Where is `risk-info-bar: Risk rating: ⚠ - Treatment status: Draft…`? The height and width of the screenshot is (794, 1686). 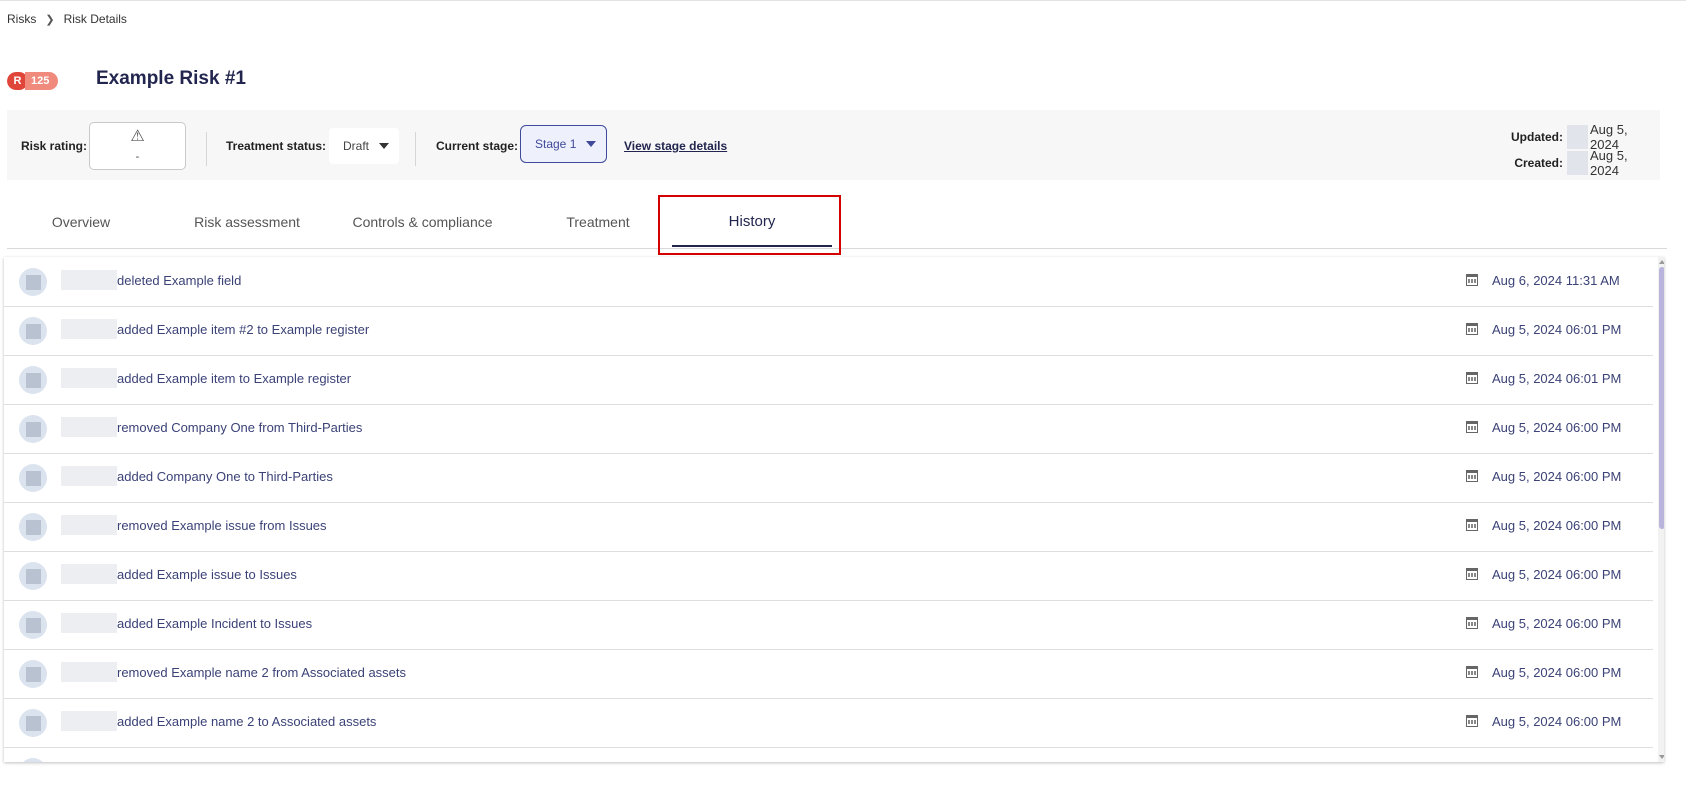 risk-info-bar: Risk rating: ⚠ - Treatment status: Draft… is located at coordinates (833, 145).